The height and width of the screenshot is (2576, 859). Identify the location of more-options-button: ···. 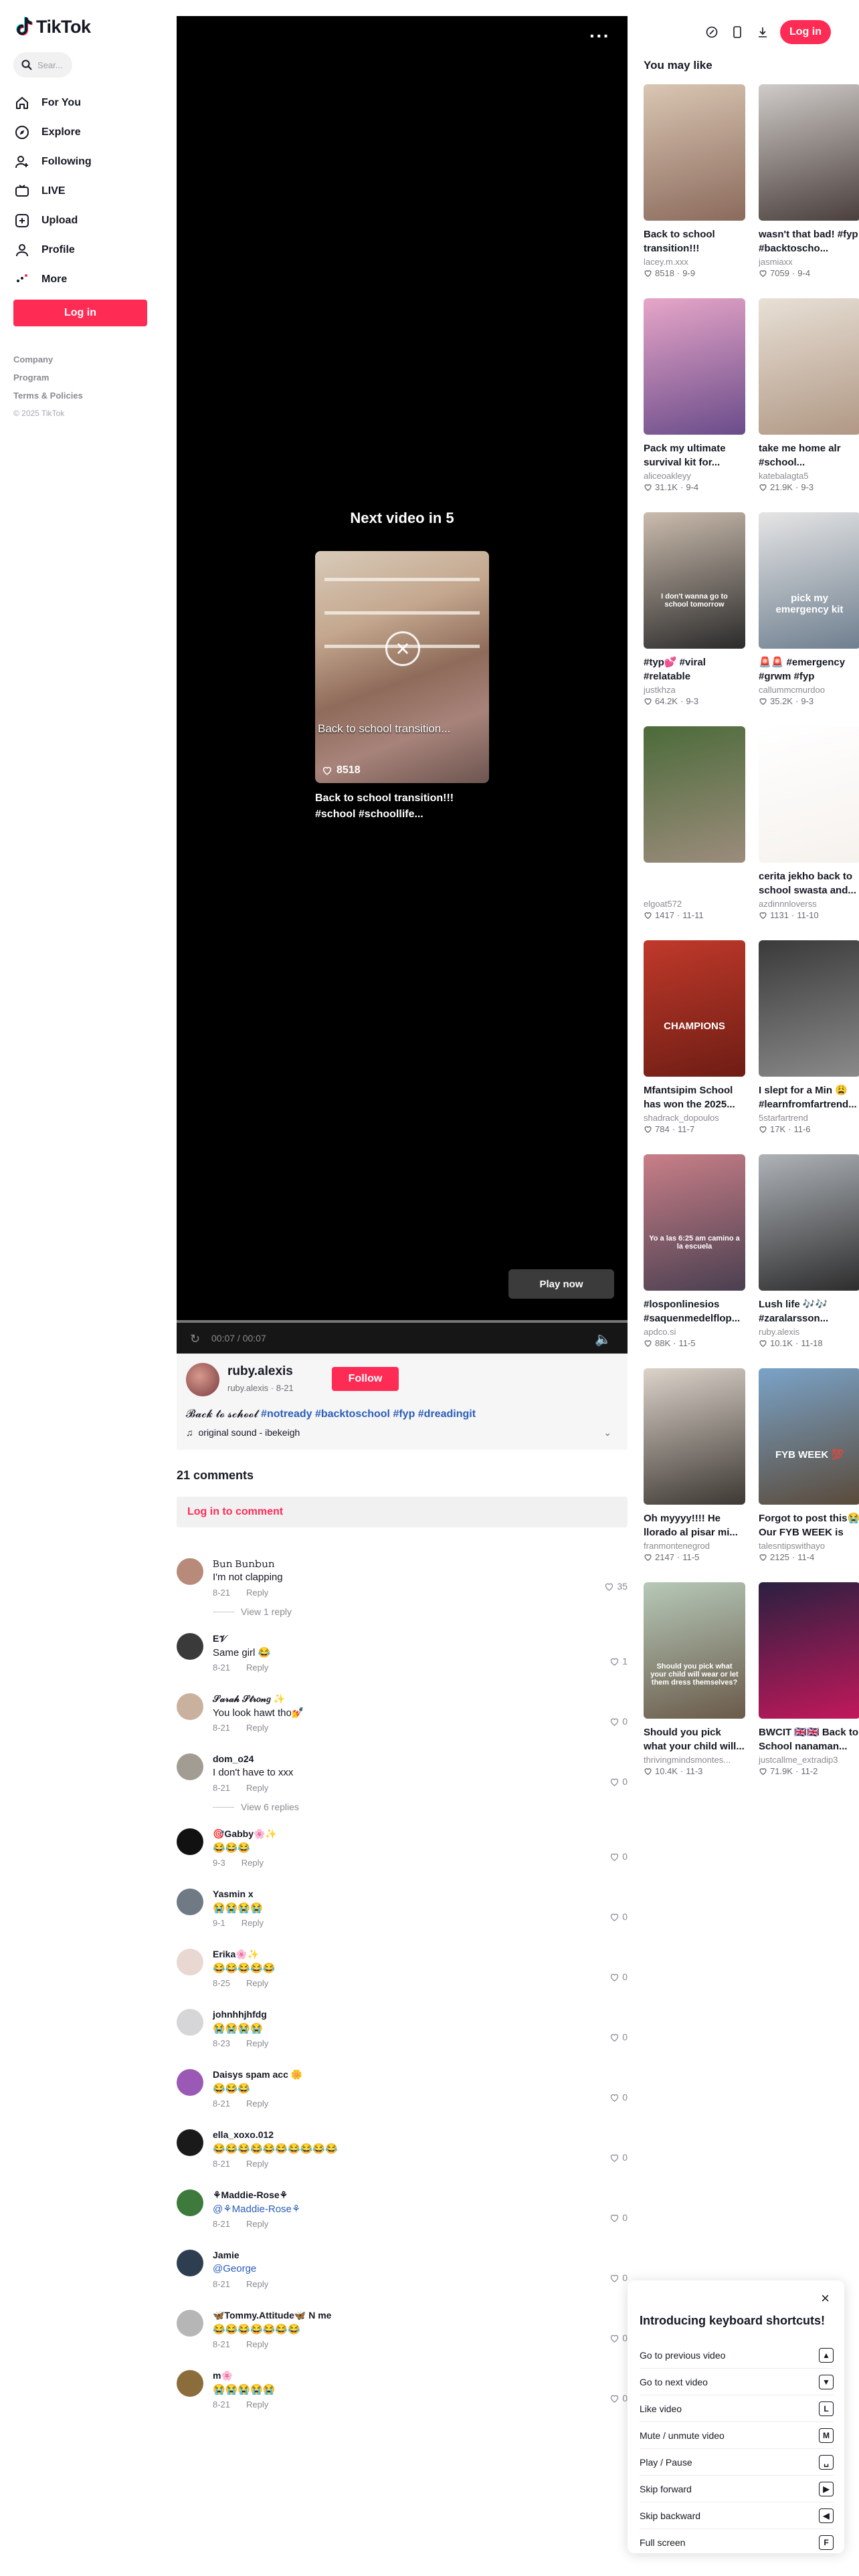
(600, 36).